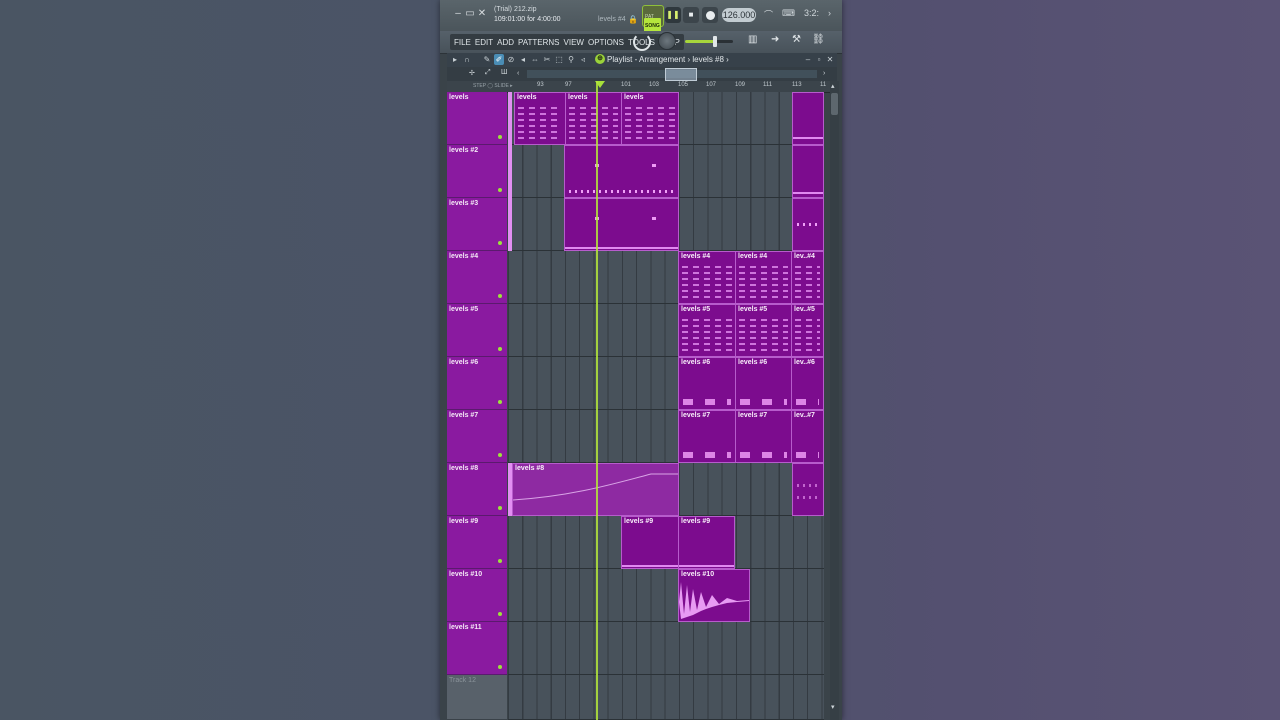  Describe the element at coordinates (523, 59) in the screenshot. I see `mute-icon: ◂` at that location.